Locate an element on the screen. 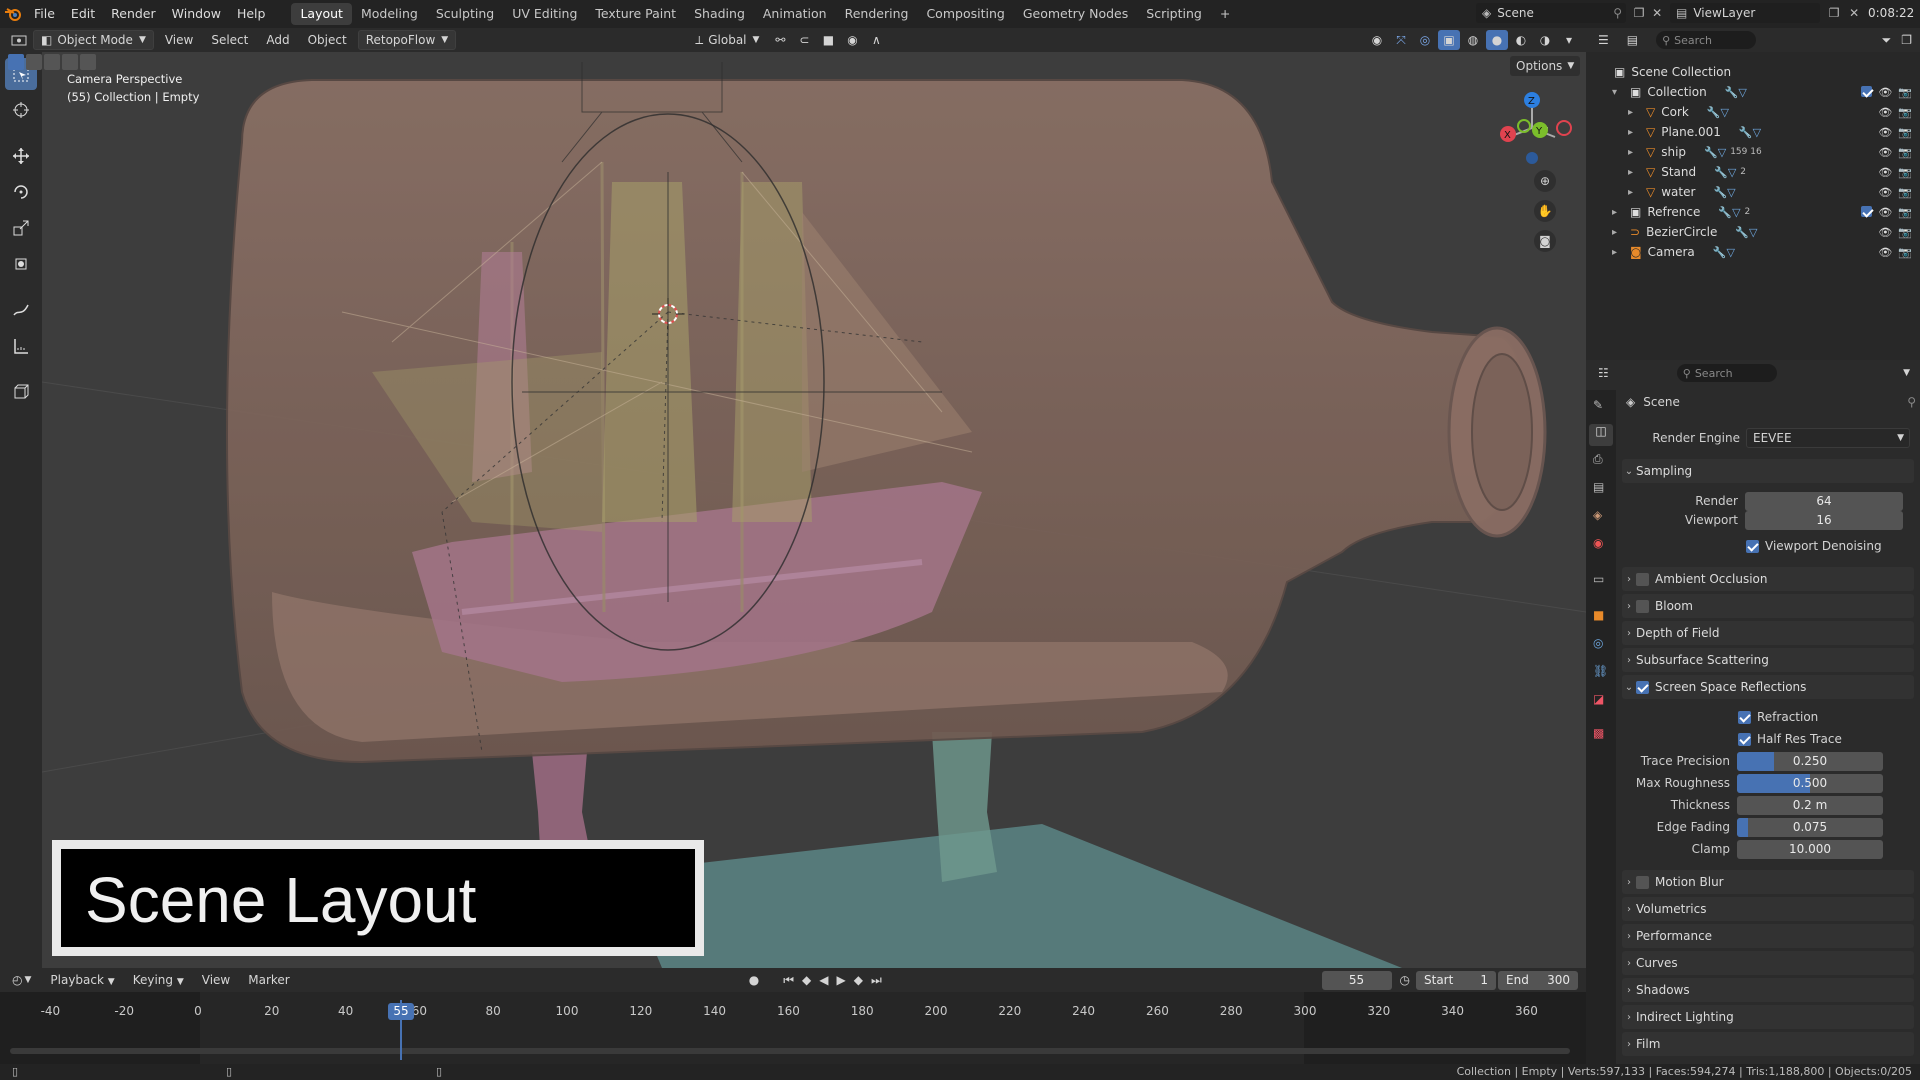  view-layer-selector: ▤ ViewLayer is located at coordinates (1745, 13).